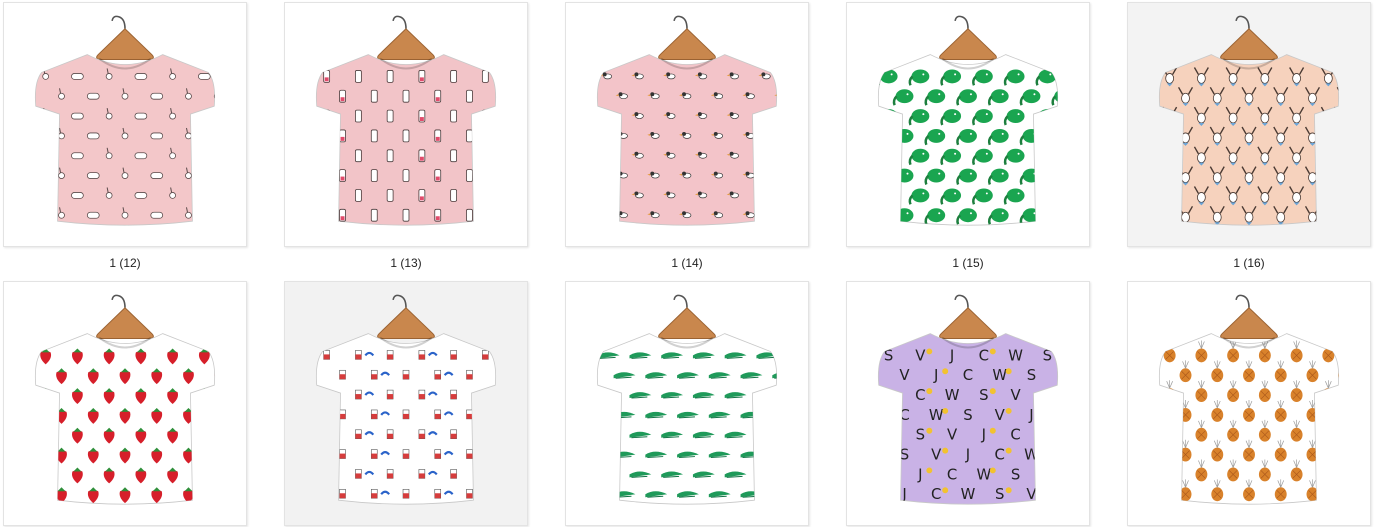 The width and height of the screenshot is (1383, 527). Describe the element at coordinates (687, 263) in the screenshot. I see `thumbnail-caption: 1 (14)` at that location.